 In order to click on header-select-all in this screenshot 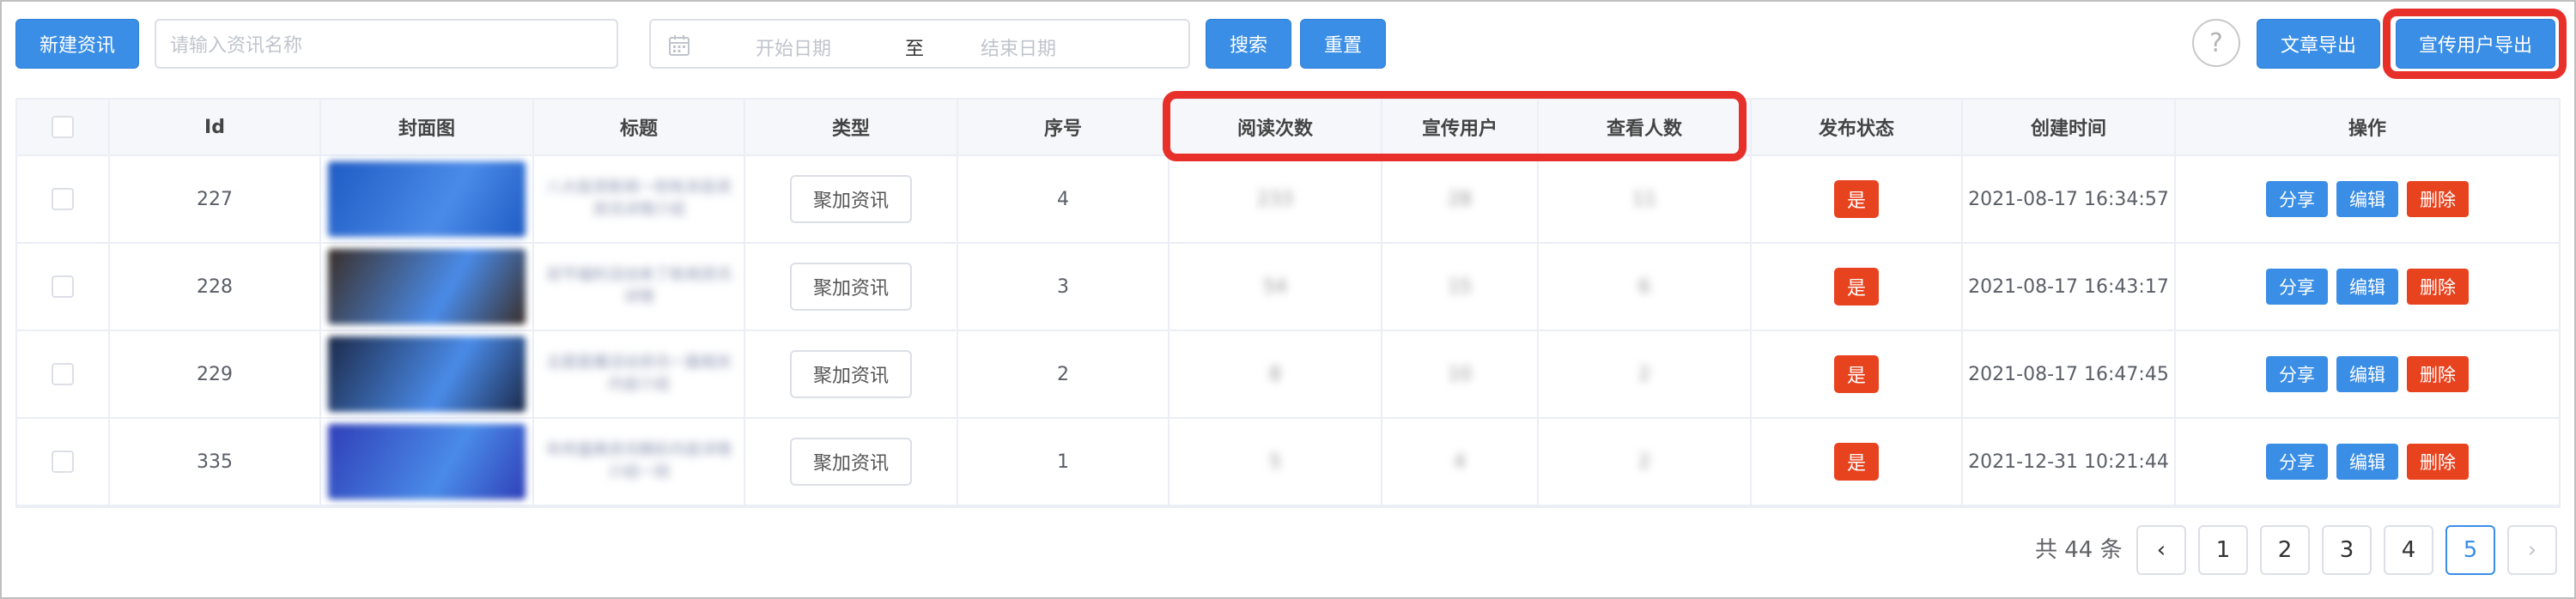, I will do `click(64, 127)`.